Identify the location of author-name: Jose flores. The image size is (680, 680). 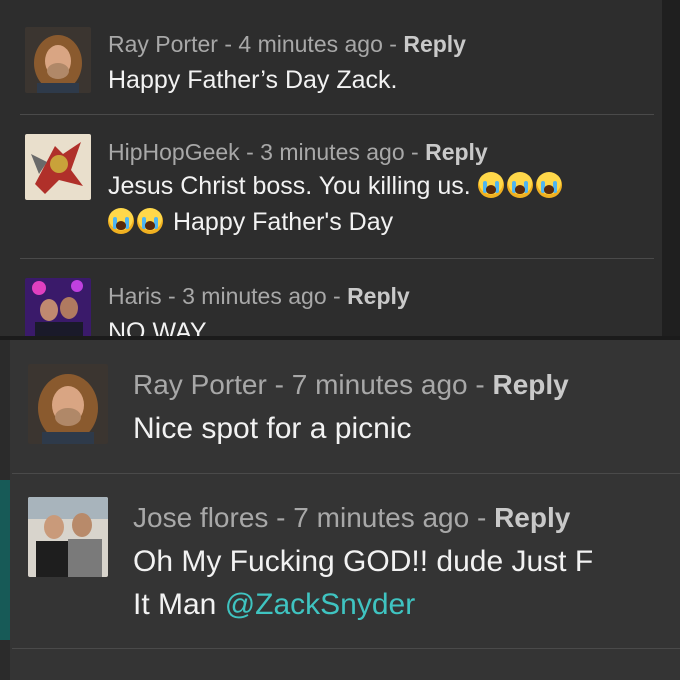
(200, 517).